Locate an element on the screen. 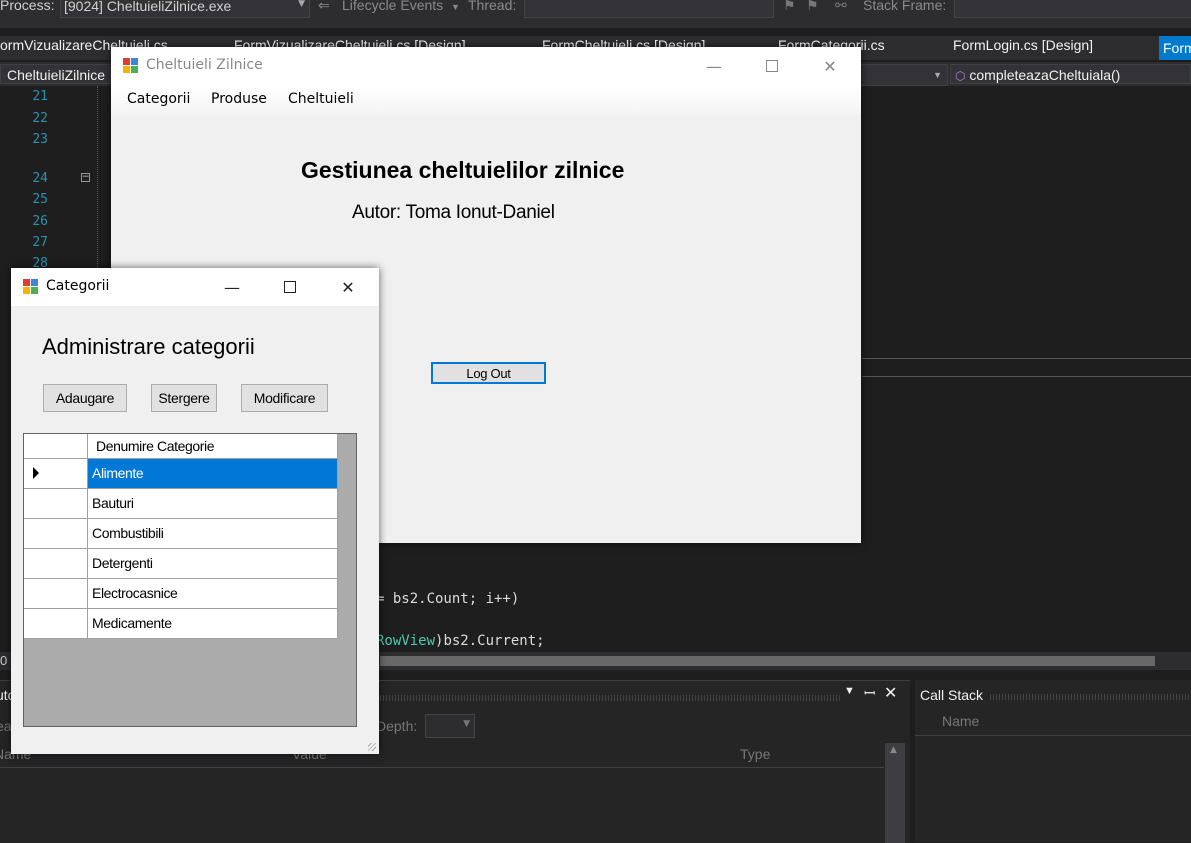 This screenshot has width=1191, height=843. code-text: = bs2.Count; i++) is located at coordinates (447, 599).